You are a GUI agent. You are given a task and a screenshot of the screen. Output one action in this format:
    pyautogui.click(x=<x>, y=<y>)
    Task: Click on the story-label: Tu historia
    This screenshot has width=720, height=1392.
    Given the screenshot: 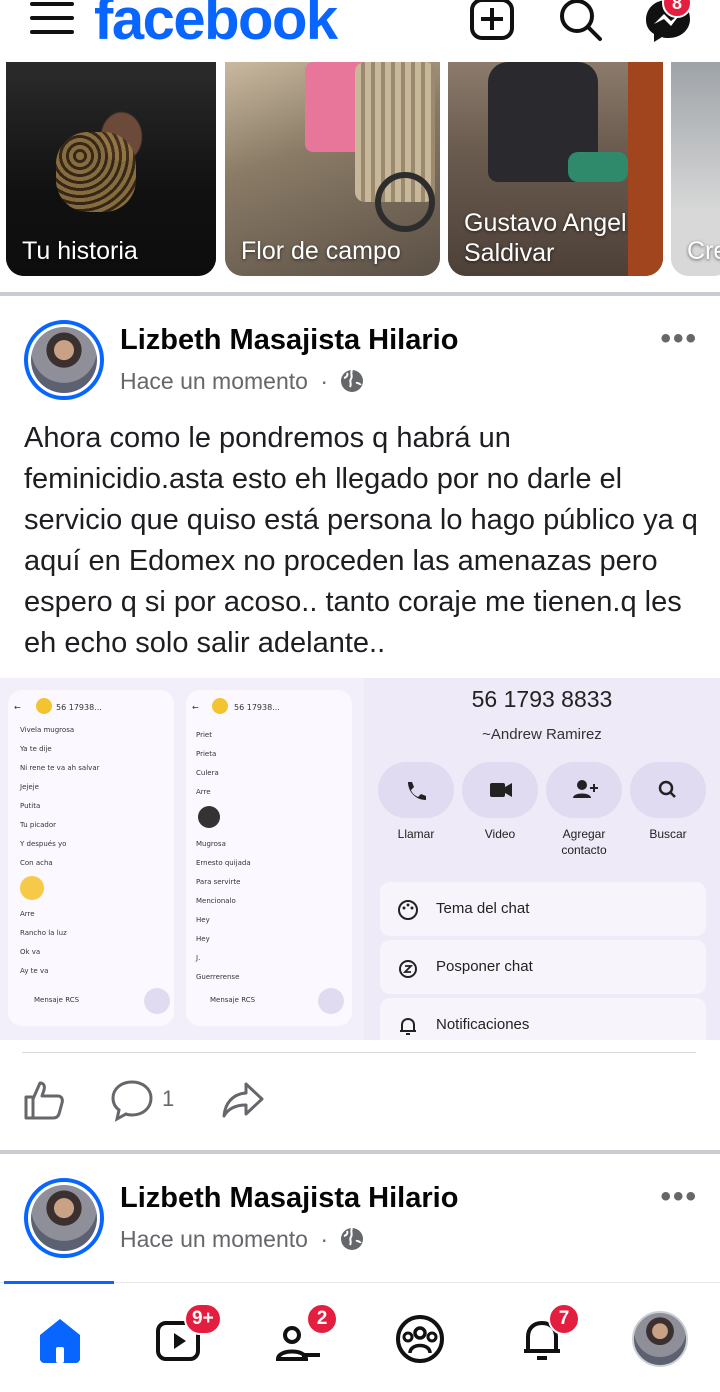 What is the action you would take?
    pyautogui.click(x=80, y=251)
    